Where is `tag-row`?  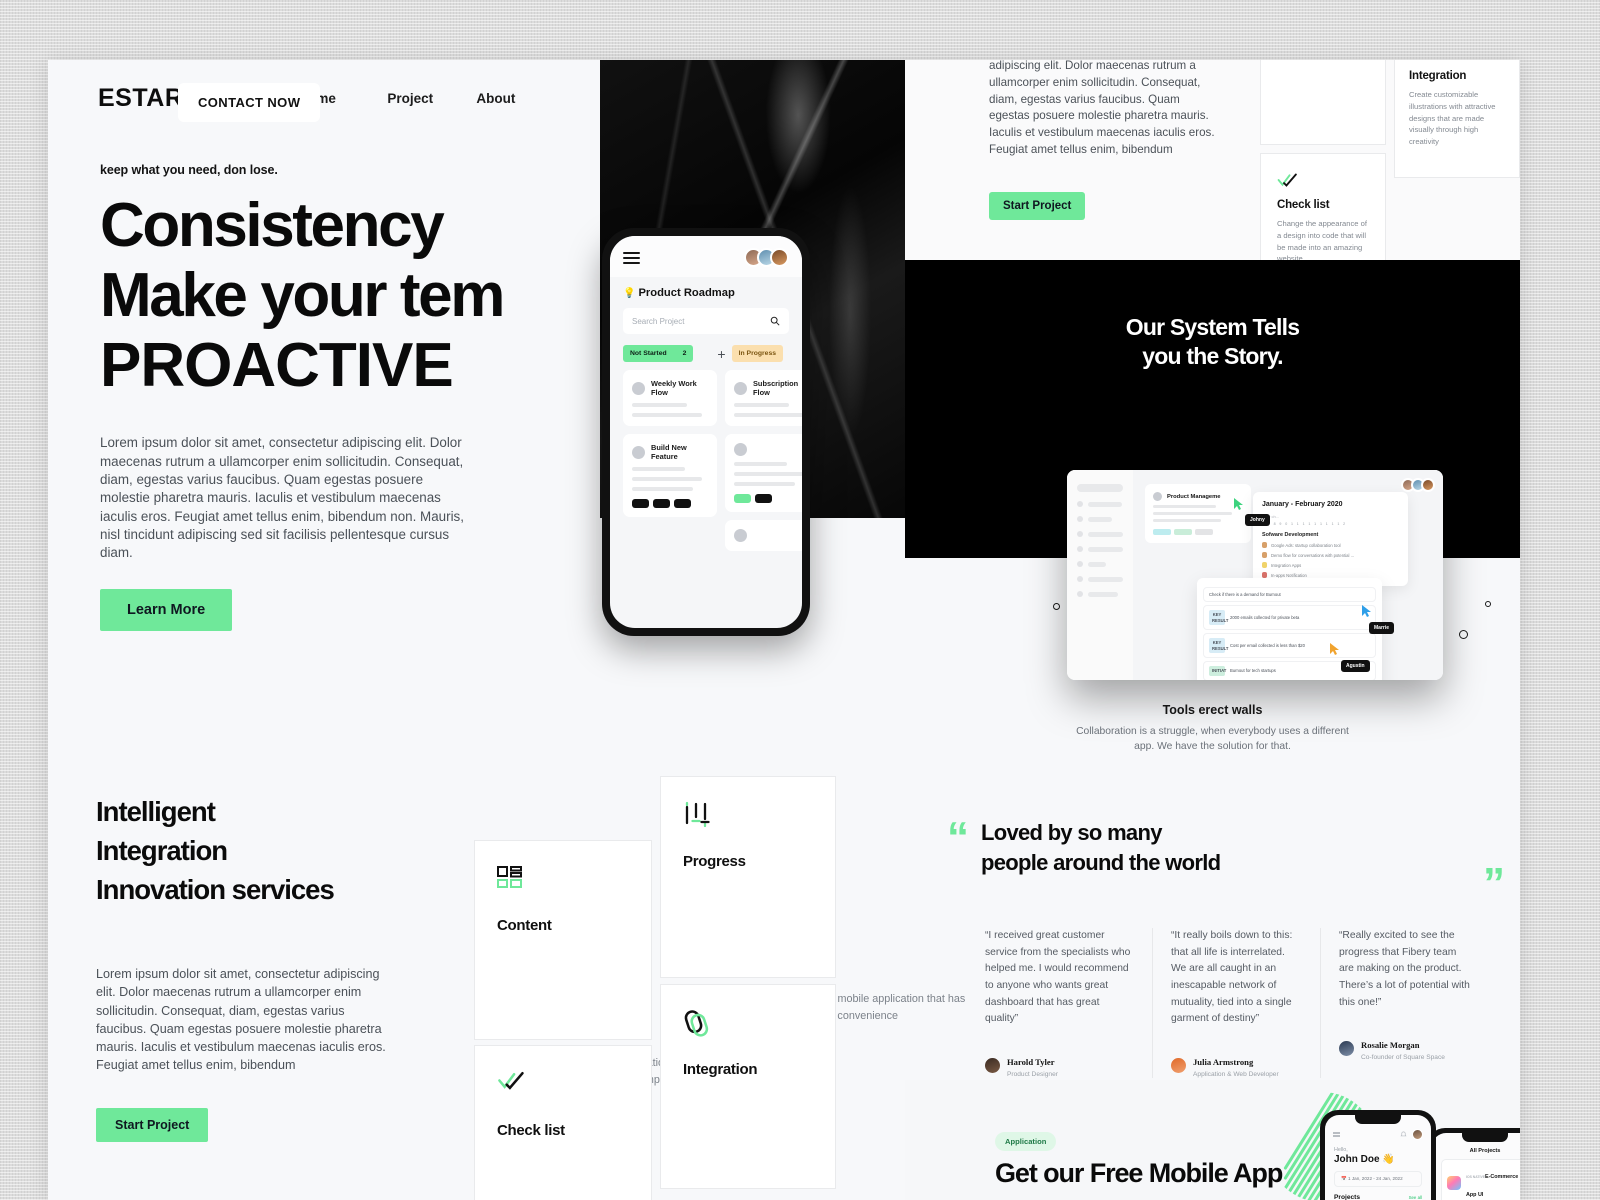
tag-row is located at coordinates (1198, 532).